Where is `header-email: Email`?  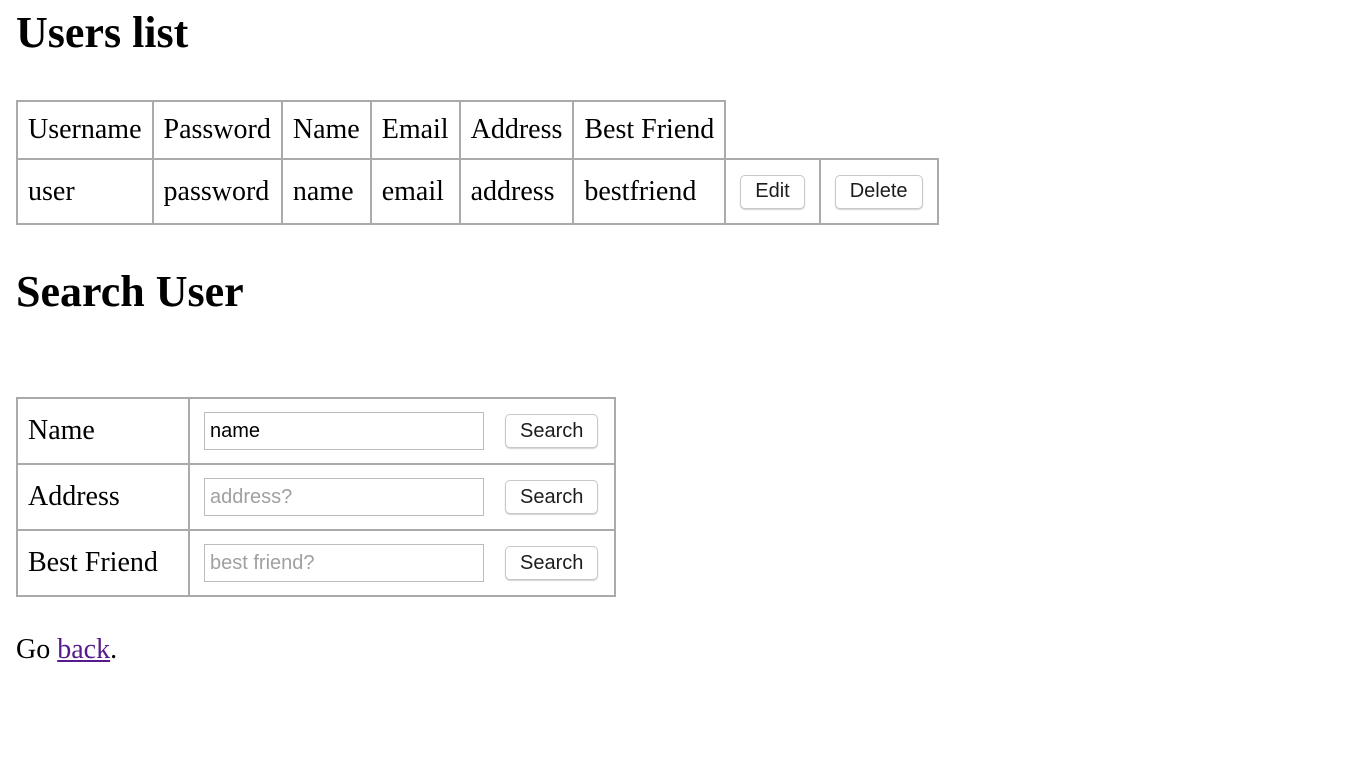 header-email: Email is located at coordinates (415, 130).